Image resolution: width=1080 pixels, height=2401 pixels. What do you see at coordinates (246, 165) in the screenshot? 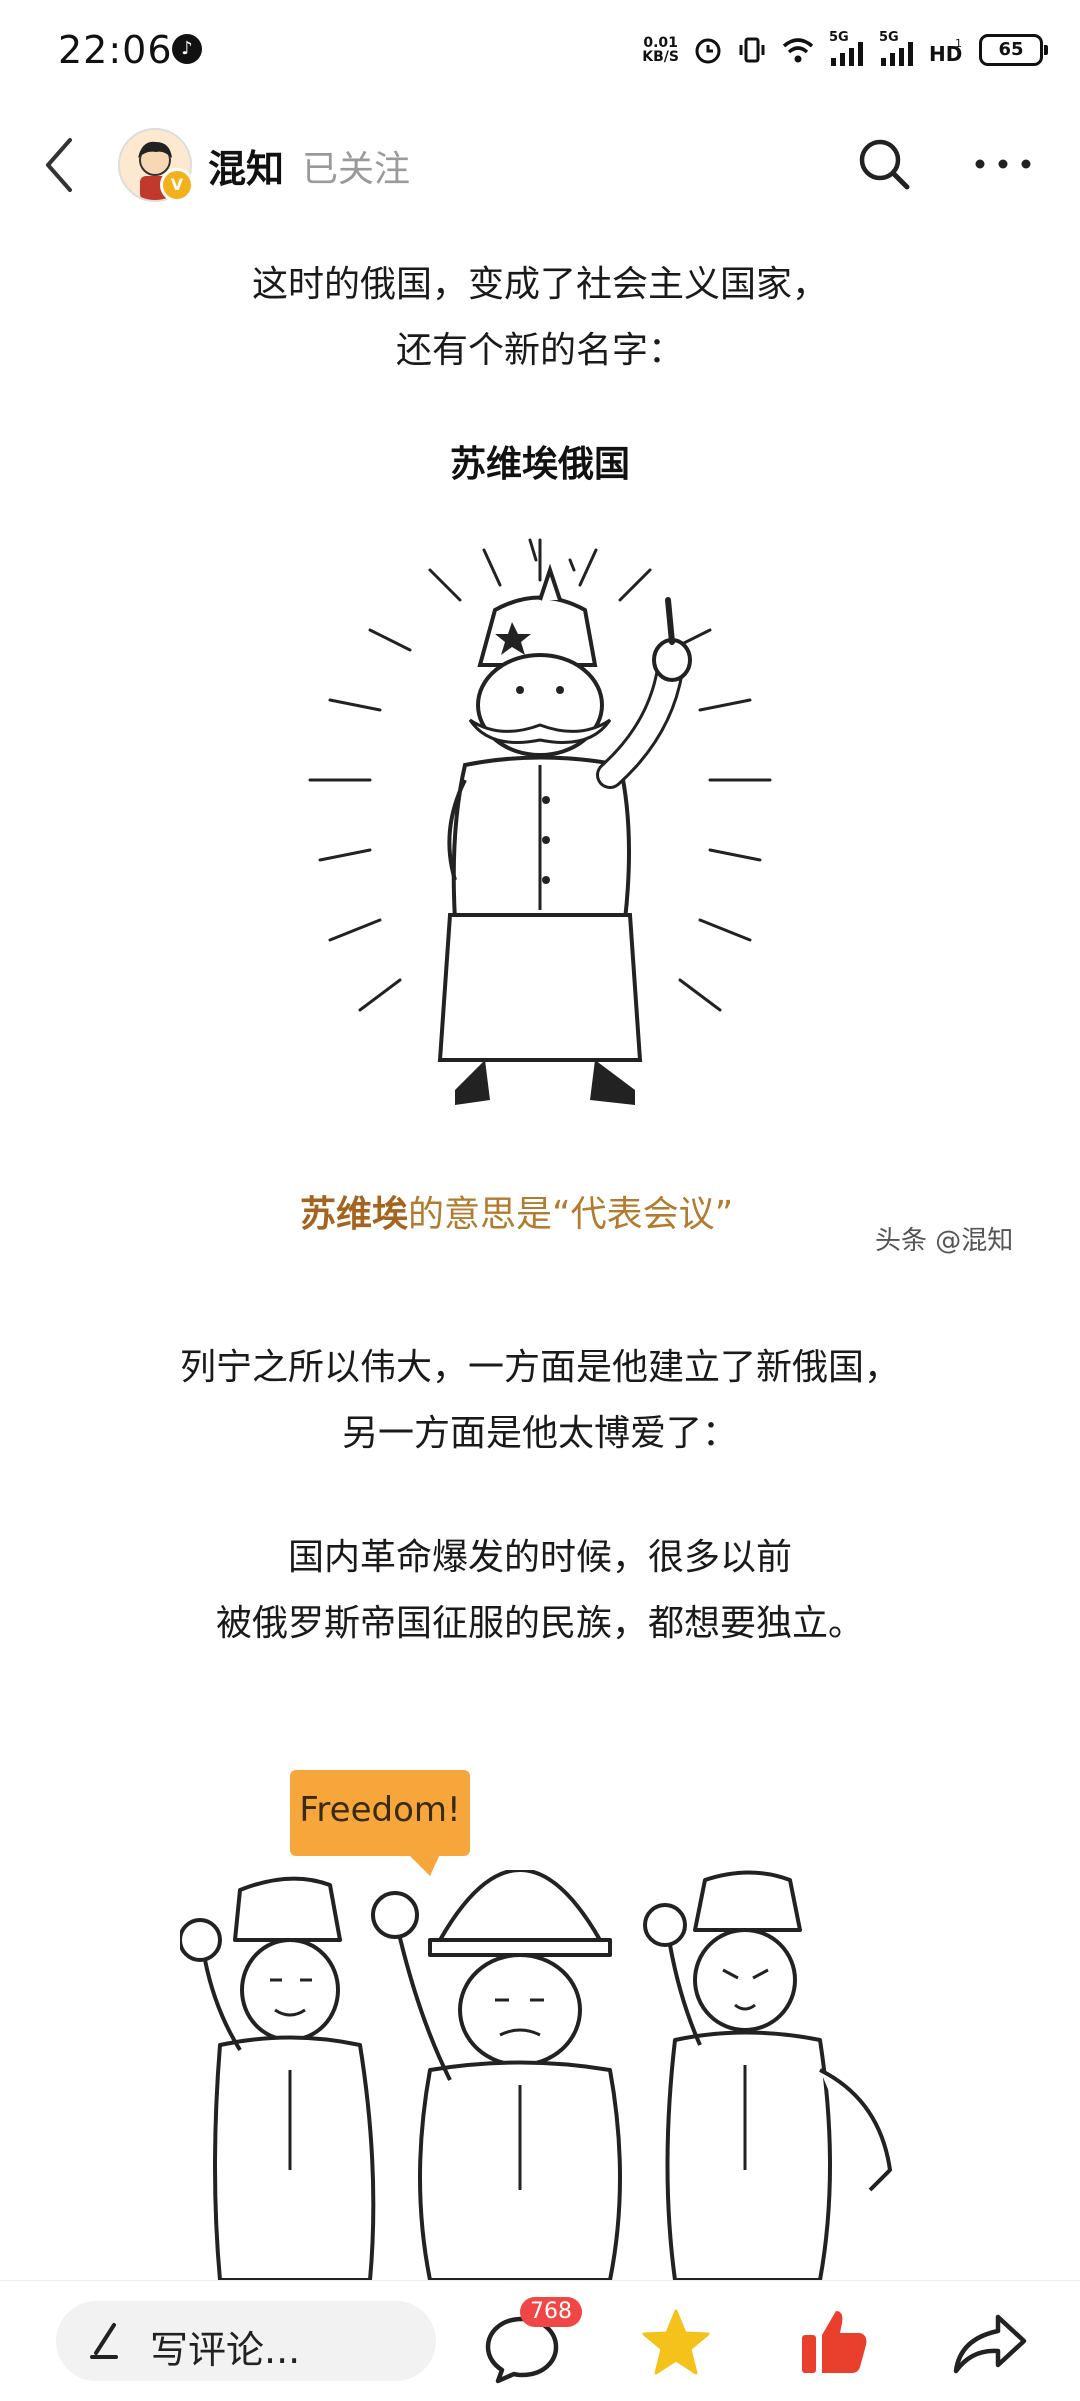
I see `author-name: 混知` at bounding box center [246, 165].